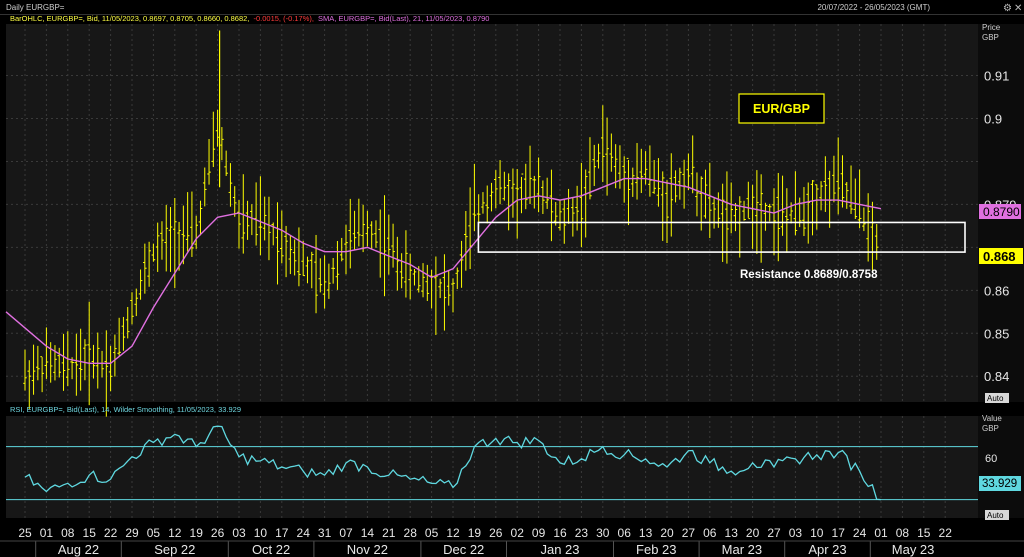  I want to click on settings-gear-icon: ⚙, so click(1007, 8).